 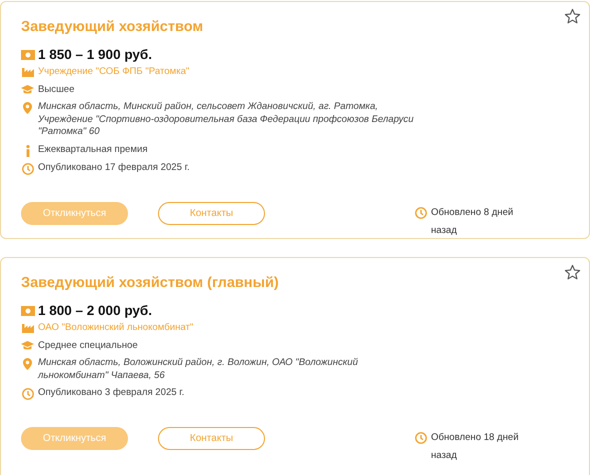 What do you see at coordinates (198, 369) in the screenshot?
I see `address-text: Минская область, Воложинский район, г. Воложин, ОАО "Воложинский льнокомбинат" Чапаева, 56` at bounding box center [198, 369].